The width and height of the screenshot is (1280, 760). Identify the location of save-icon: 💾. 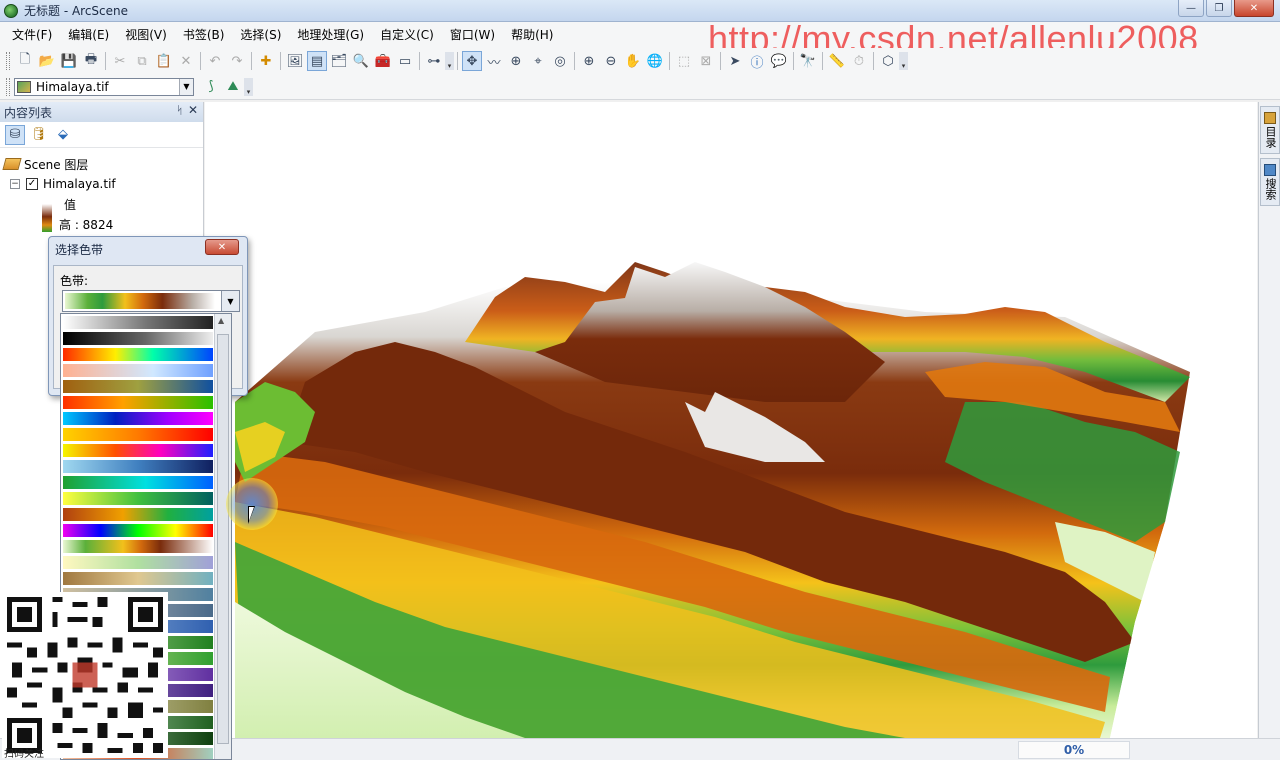
(69, 61).